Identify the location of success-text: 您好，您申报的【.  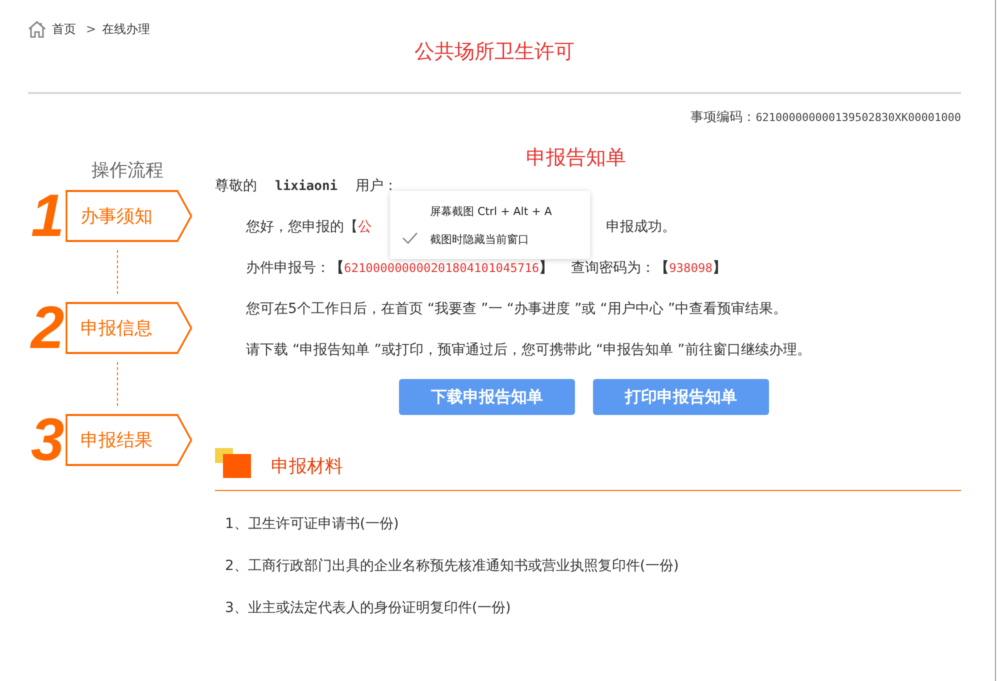
(302, 227).